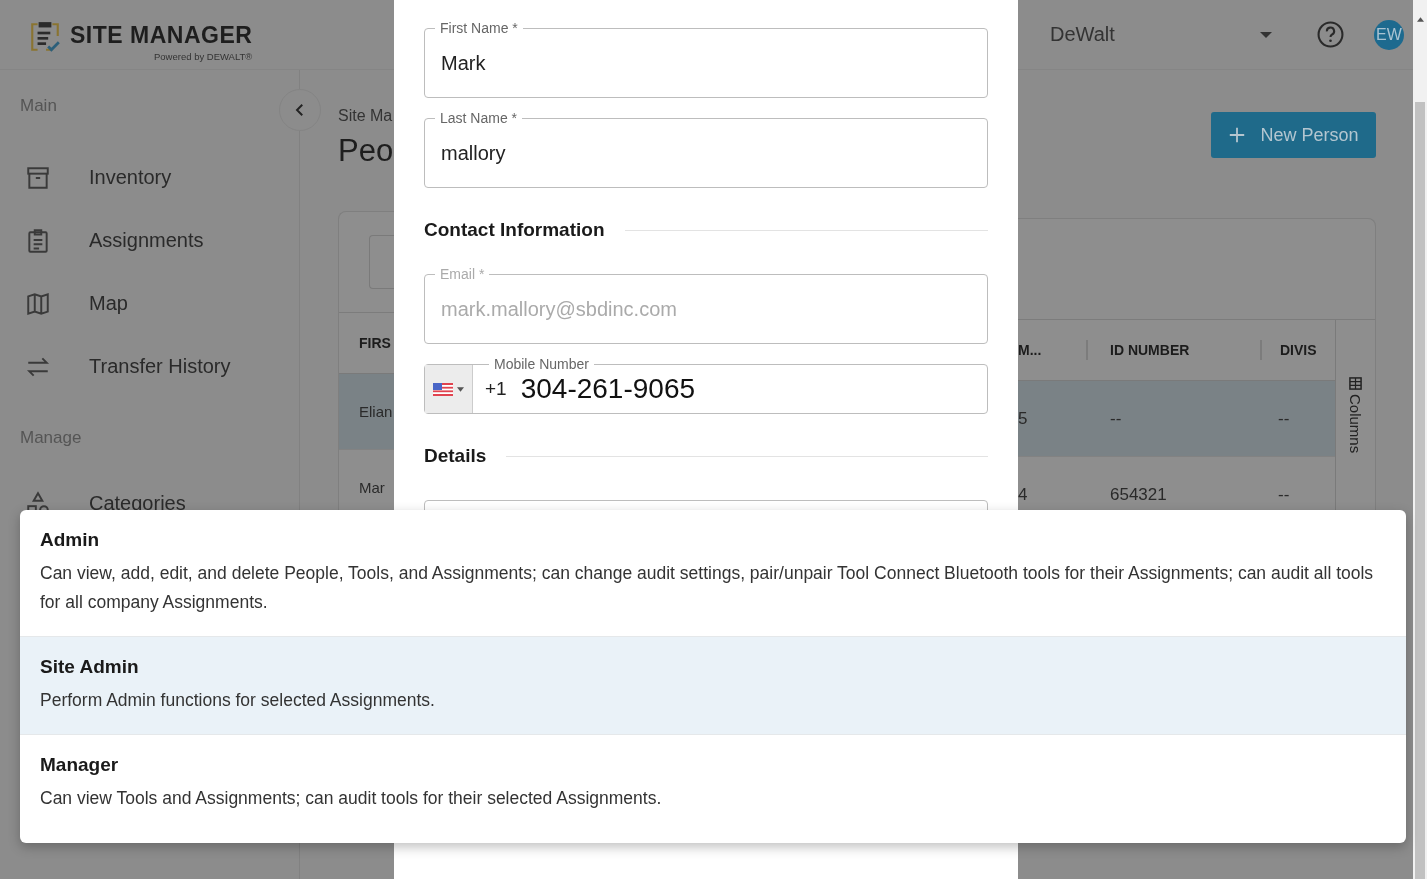 The height and width of the screenshot is (879, 1427). What do you see at coordinates (496, 389) in the screenshot?
I see `dial-code: +1` at bounding box center [496, 389].